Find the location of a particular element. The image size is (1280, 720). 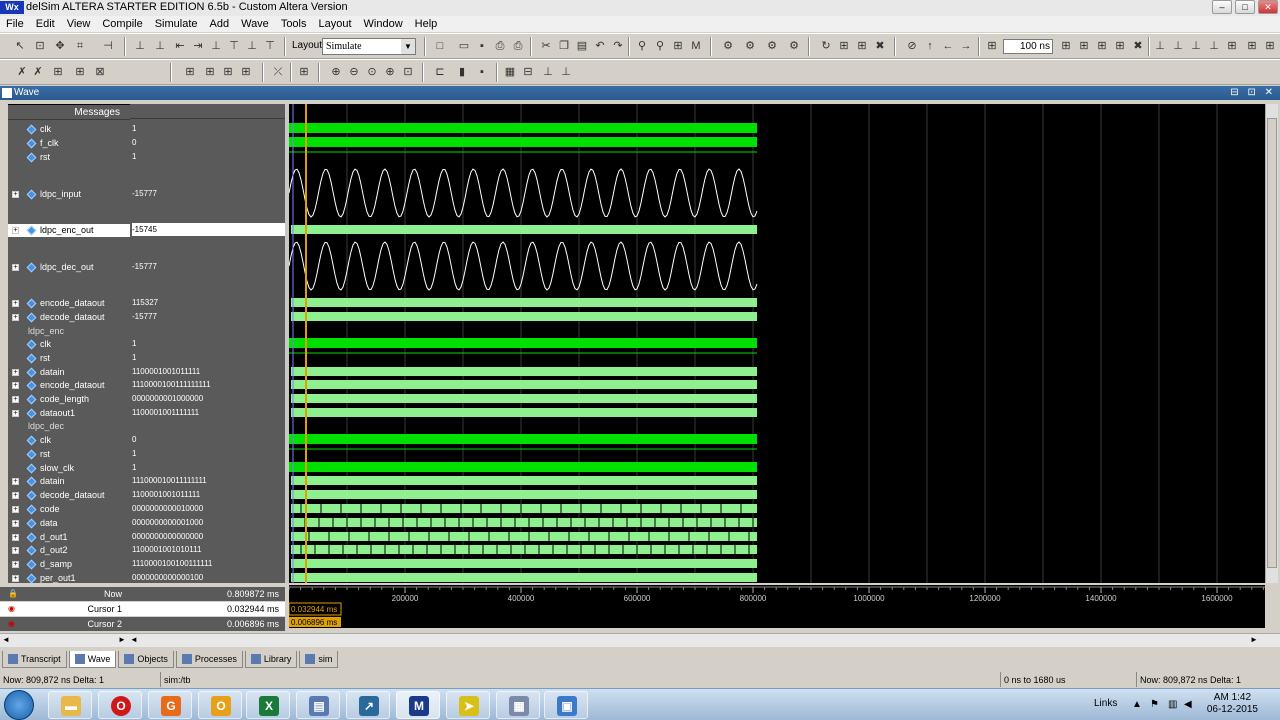

tab-library: Library is located at coordinates (271, 659).